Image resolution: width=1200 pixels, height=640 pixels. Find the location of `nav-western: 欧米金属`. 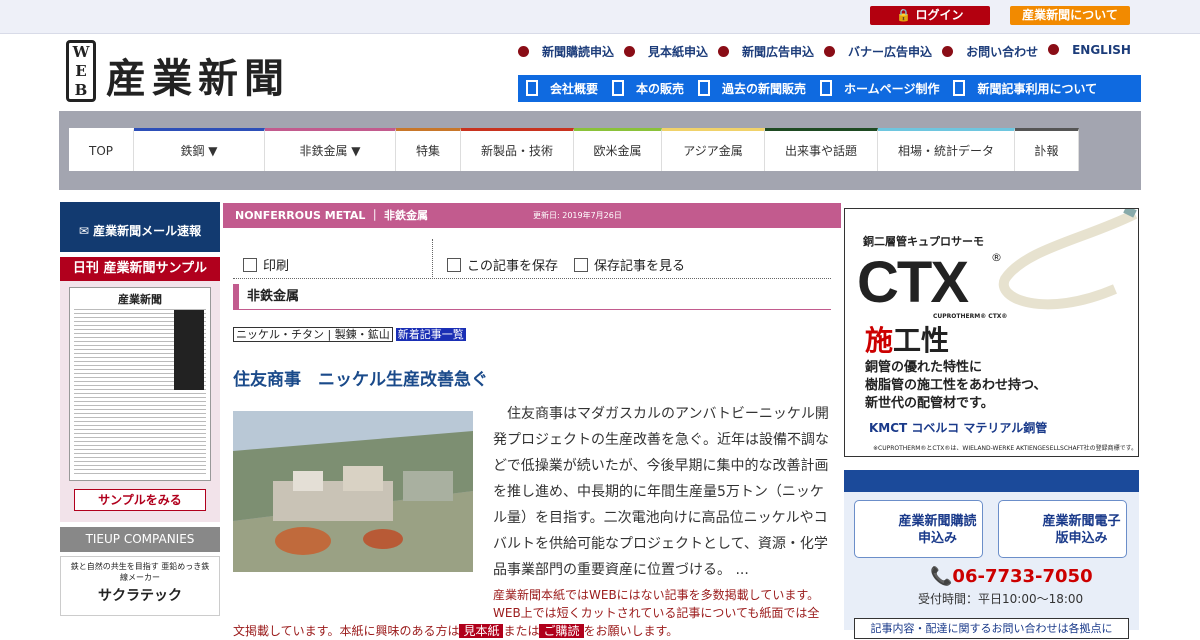

nav-western: 欧米金属 is located at coordinates (618, 149).